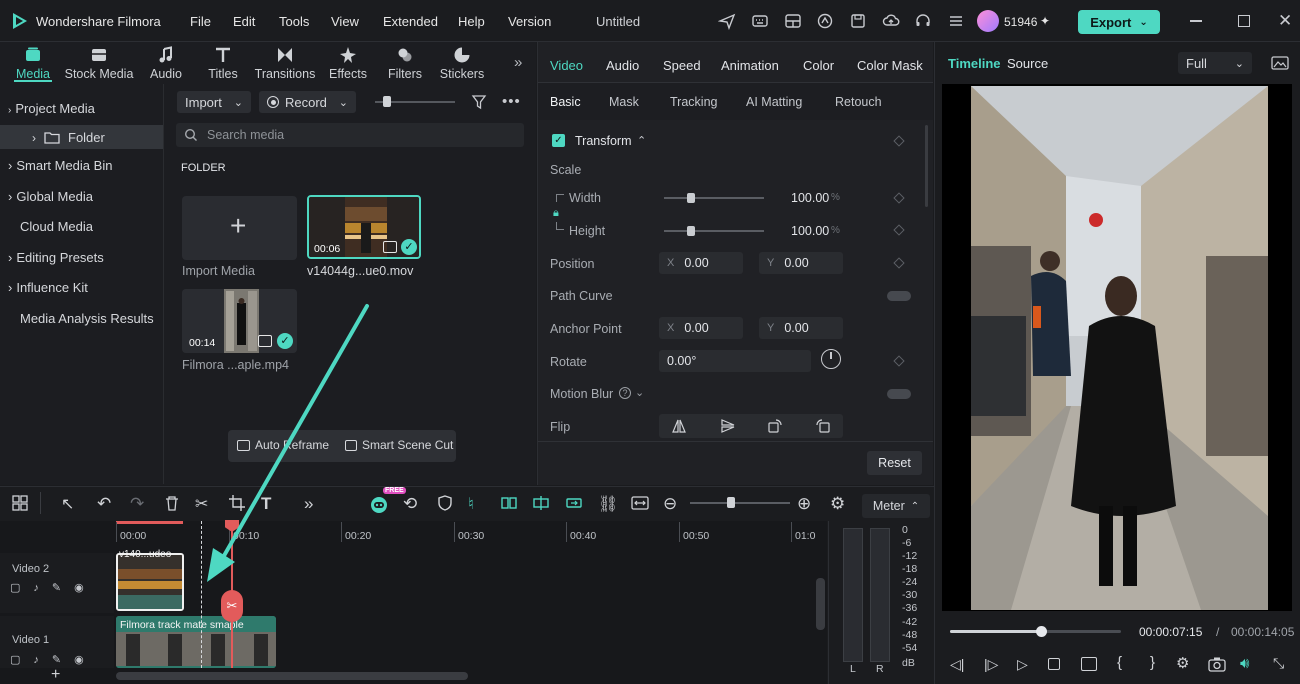 The height and width of the screenshot is (684, 1300). I want to click on menu-version: Version, so click(529, 21).